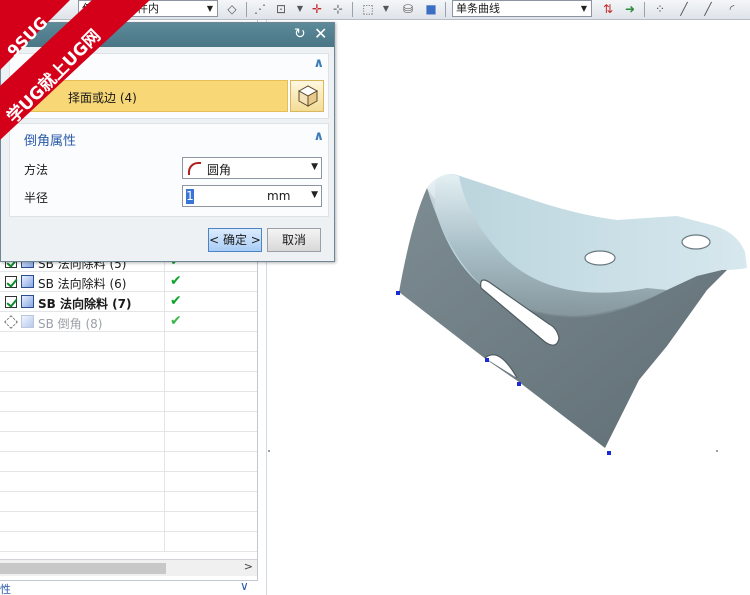  Describe the element at coordinates (608, 9) in the screenshot. I see `curve-select-icon: ⇅` at that location.